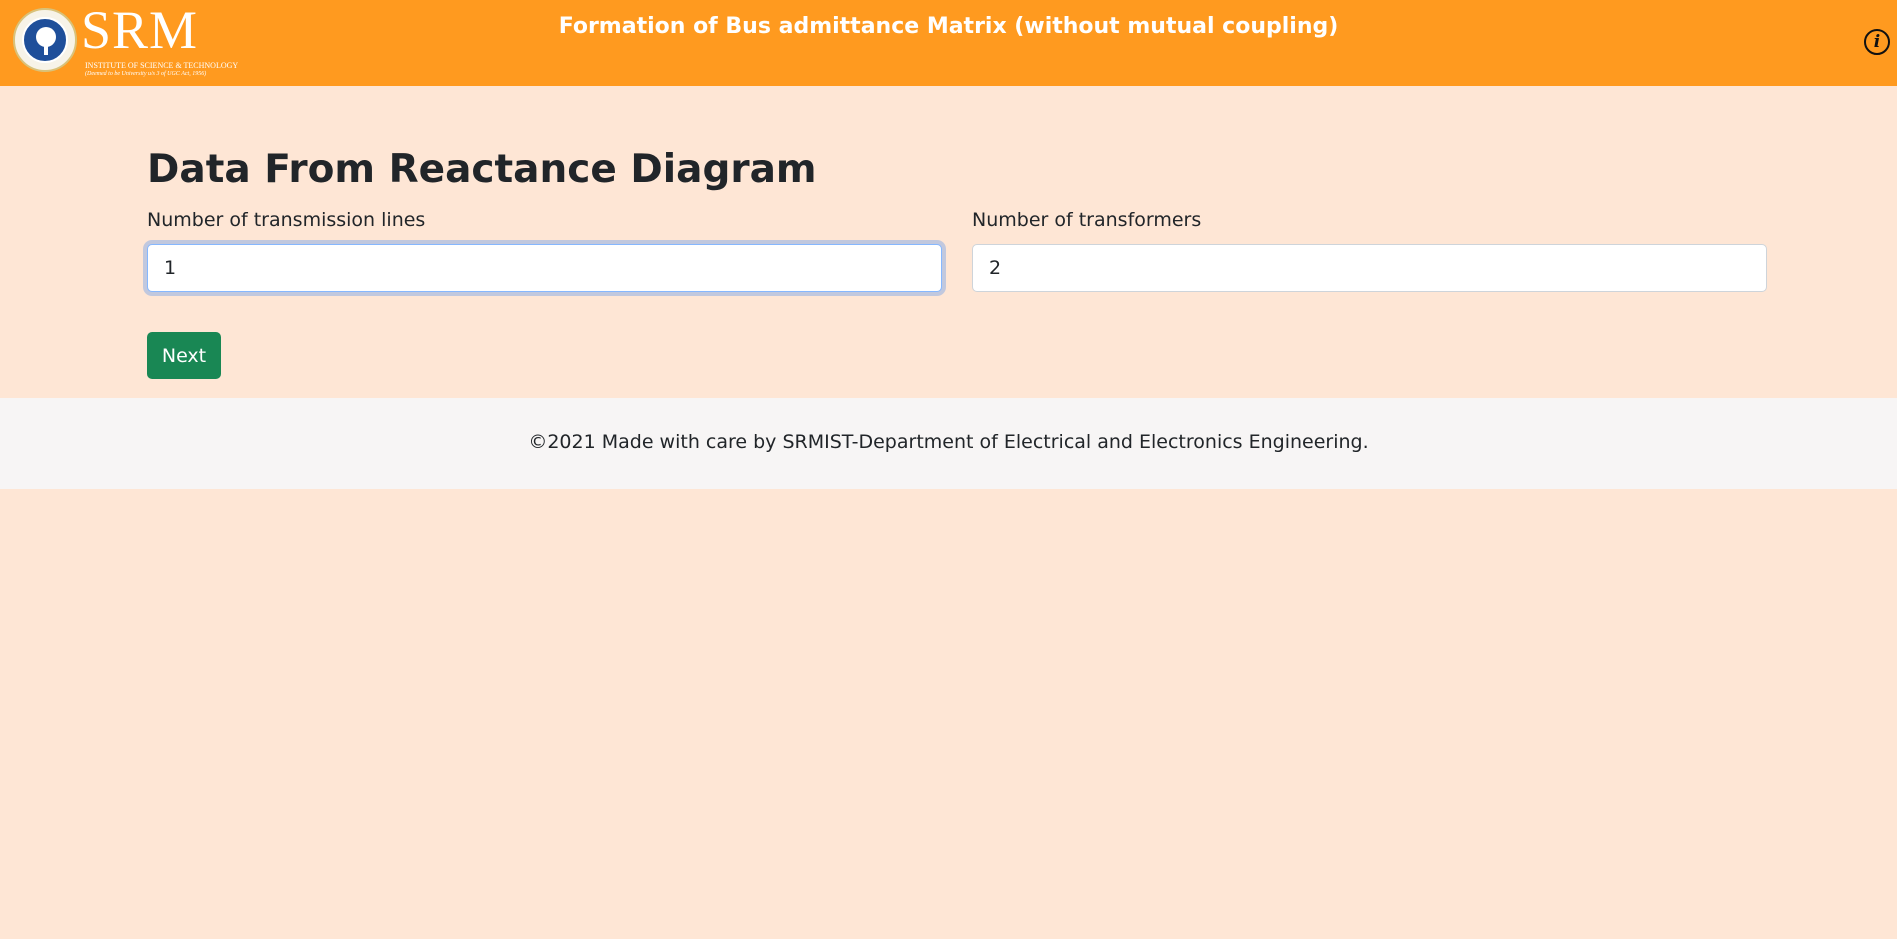 The width and height of the screenshot is (1897, 939). I want to click on section-heading: Data From Reactance Diagram, so click(482, 169).